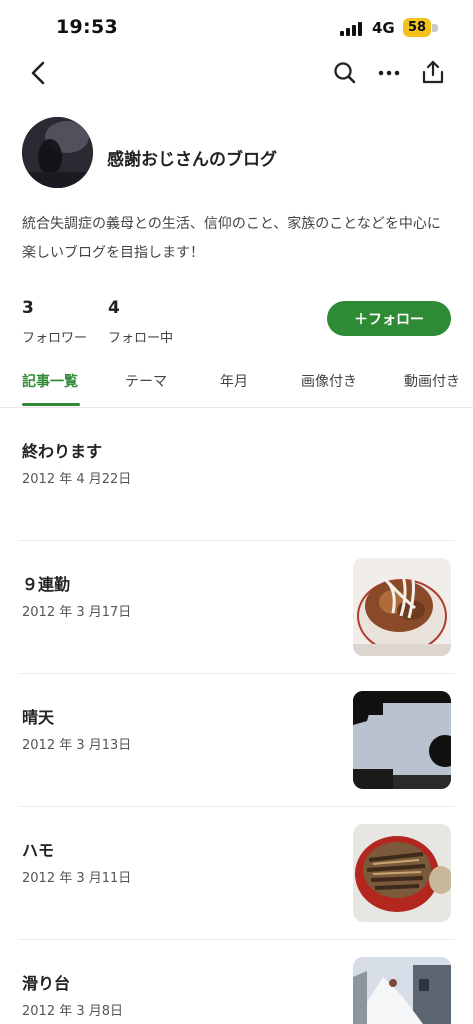 Image resolution: width=473 pixels, height=1024 pixels. Describe the element at coordinates (234, 381) in the screenshot. I see `tab-year-month: 年月` at that location.